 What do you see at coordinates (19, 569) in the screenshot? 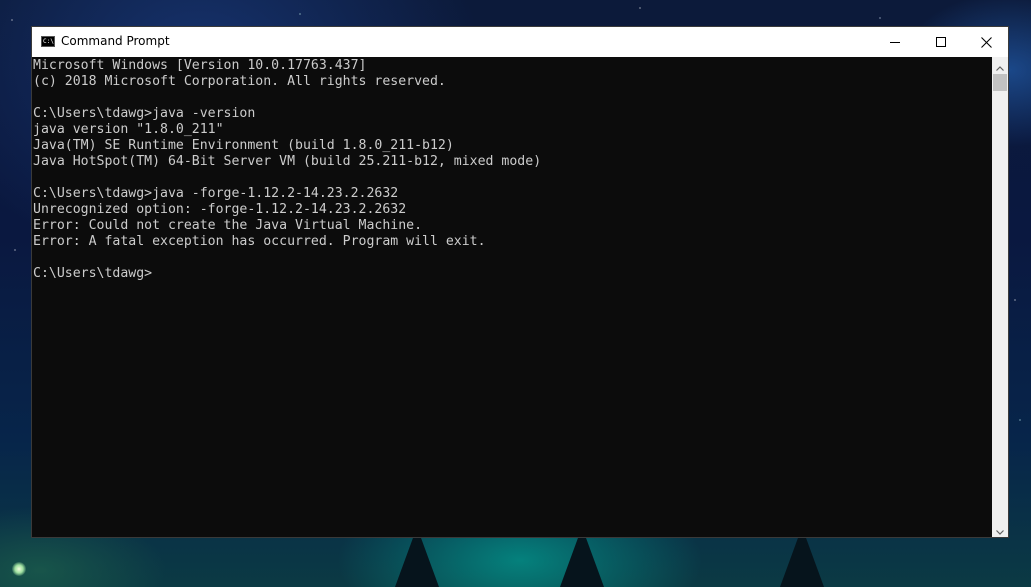
I see `wallpaper-light` at bounding box center [19, 569].